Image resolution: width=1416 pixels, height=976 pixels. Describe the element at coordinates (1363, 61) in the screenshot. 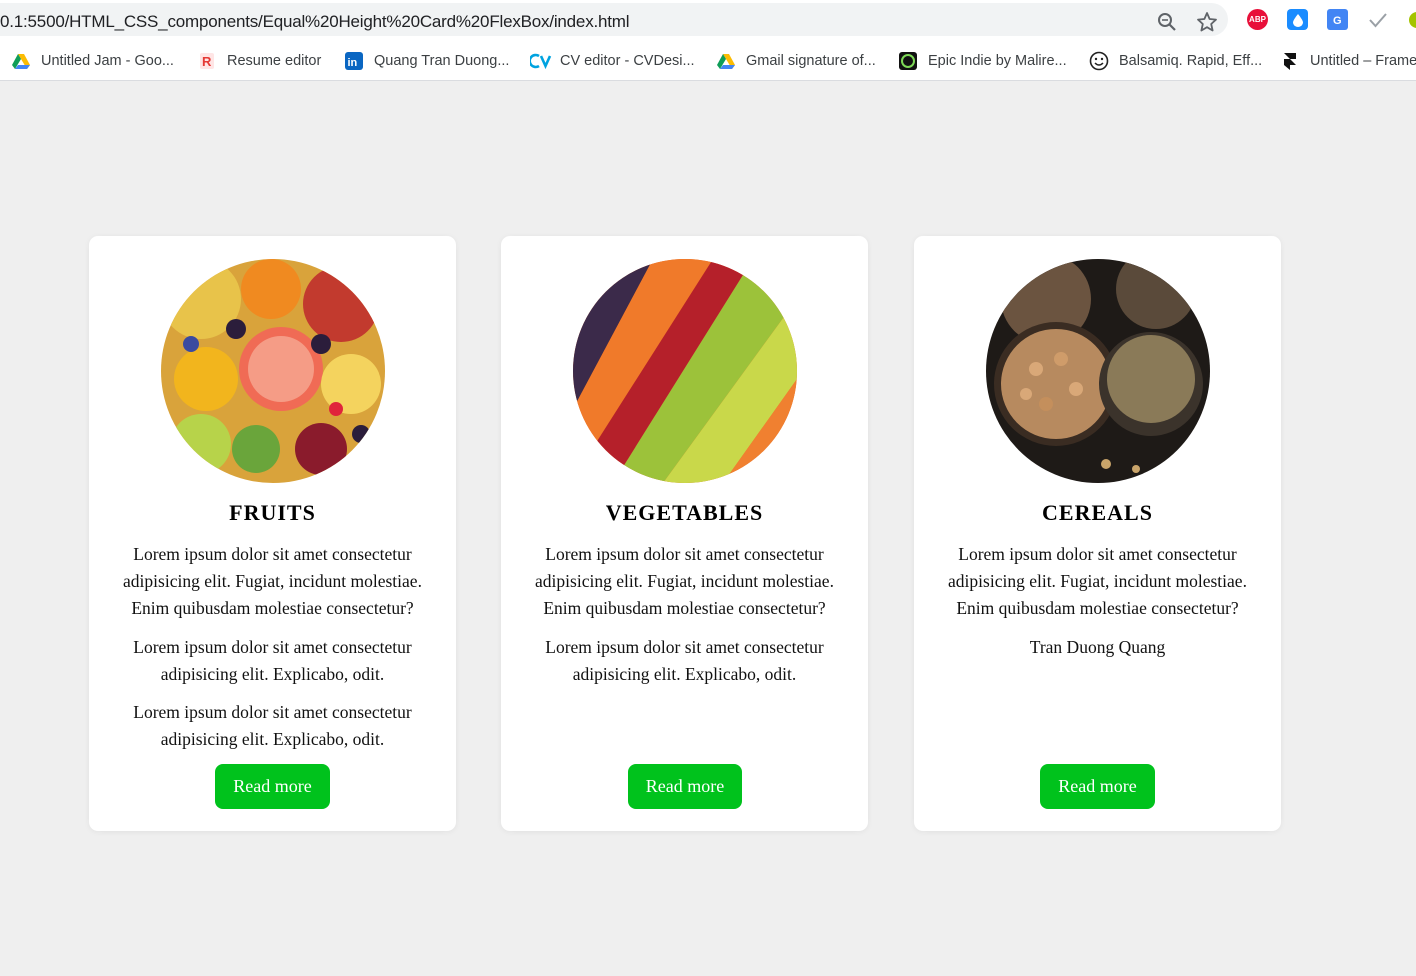

I see `bookmark-label: Untitled – Frame` at that location.